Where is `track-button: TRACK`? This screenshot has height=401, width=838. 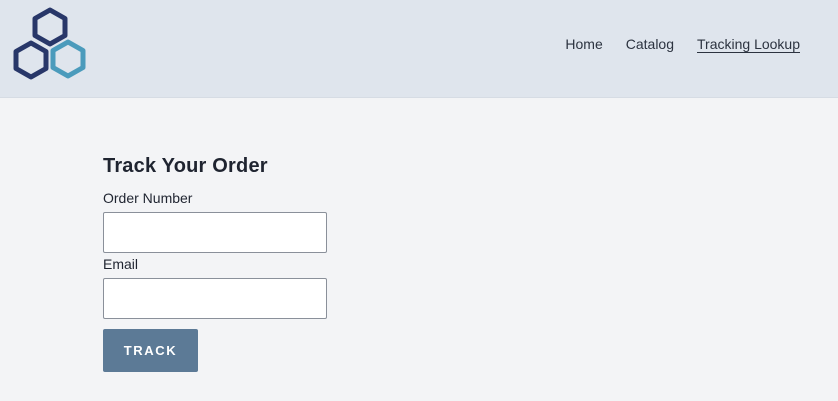
track-button: TRACK is located at coordinates (150, 350).